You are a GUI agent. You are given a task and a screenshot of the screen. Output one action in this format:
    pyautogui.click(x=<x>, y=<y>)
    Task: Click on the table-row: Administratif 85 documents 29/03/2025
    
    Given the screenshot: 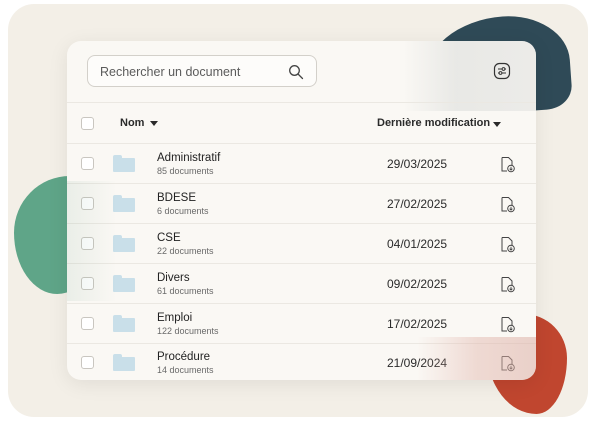 What is the action you would take?
    pyautogui.click(x=301, y=164)
    